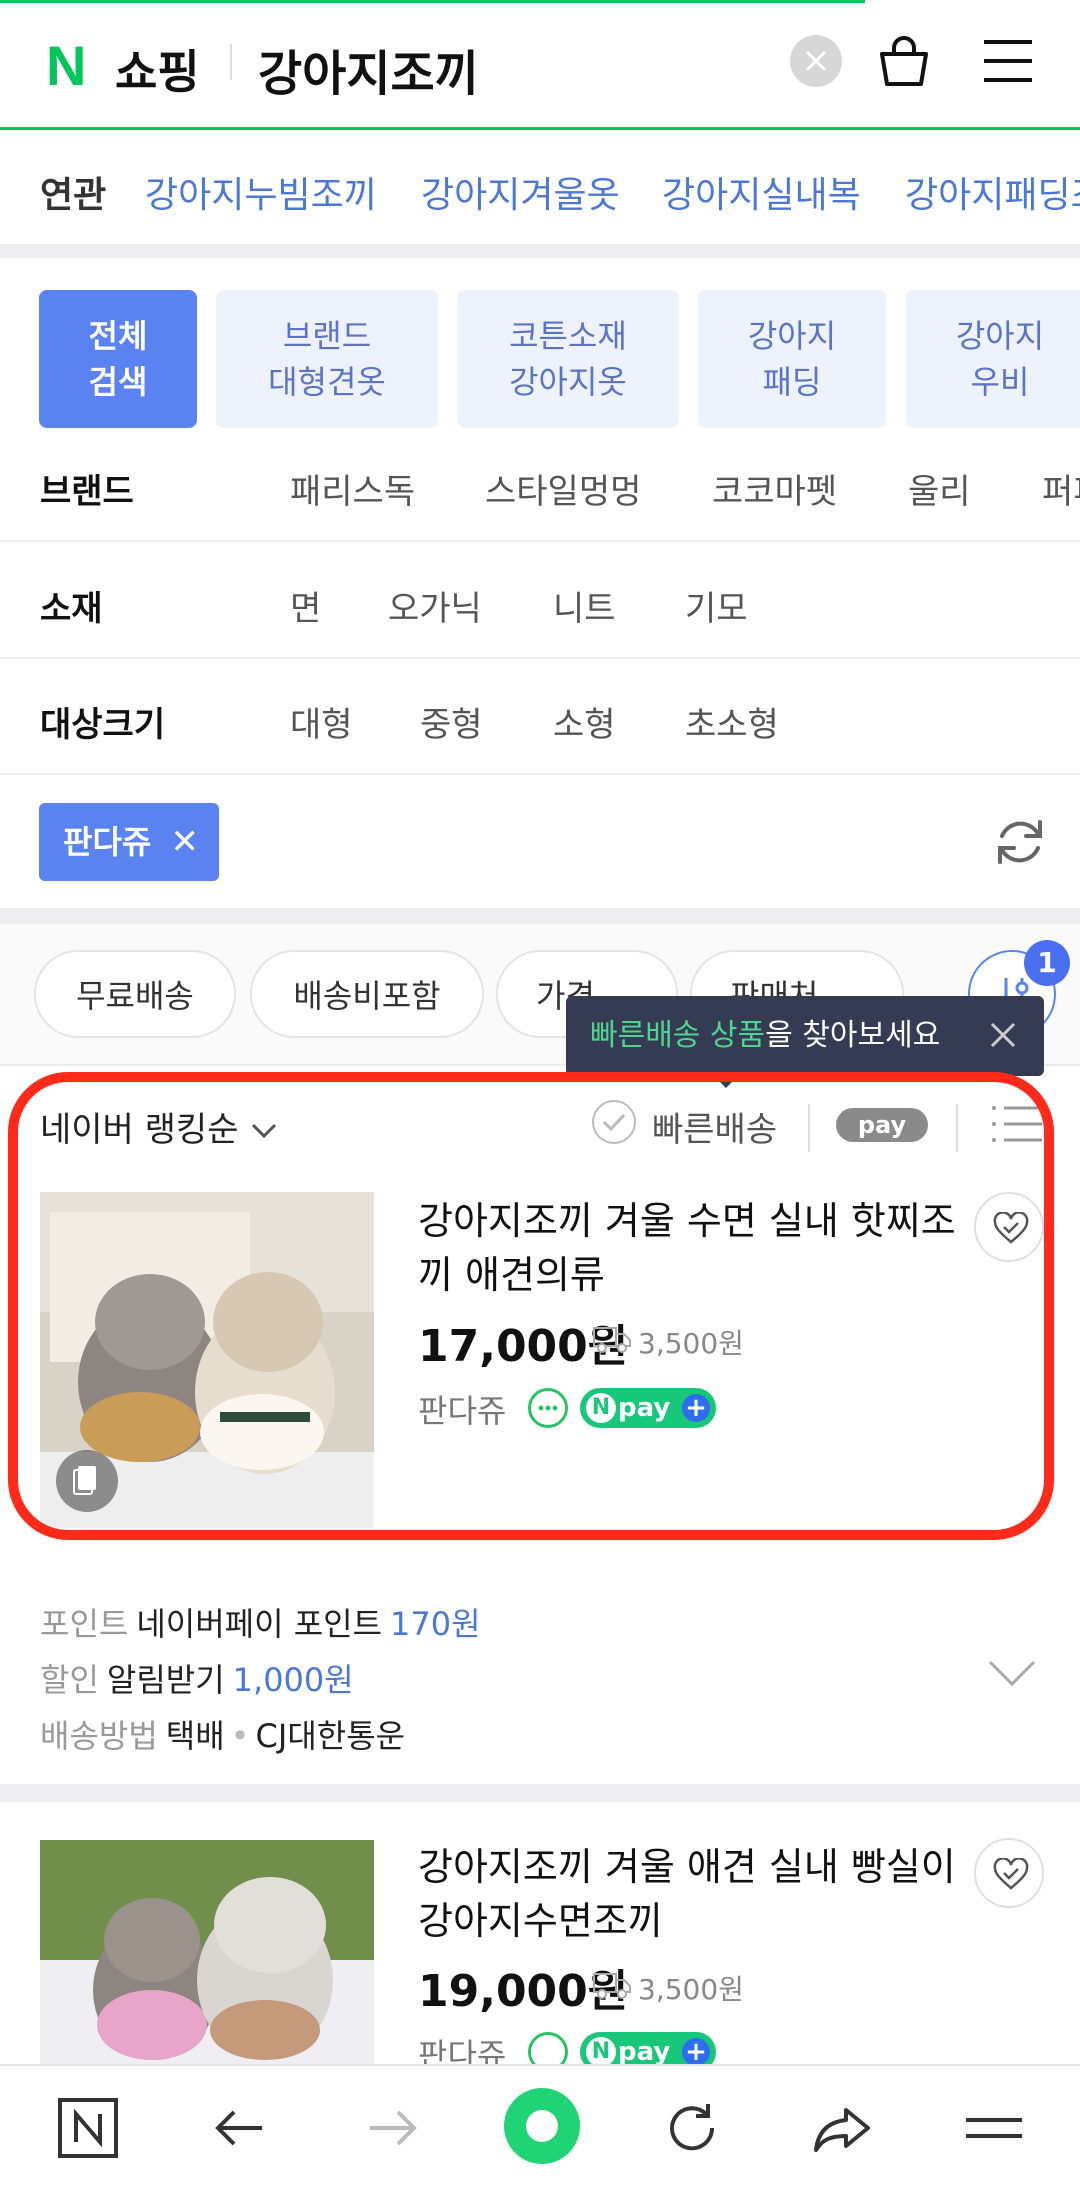 The height and width of the screenshot is (2188, 1080). Describe the element at coordinates (327, 359) in the screenshot. I see `category-brand-large-dog: 브랜드 대형견옷` at that location.